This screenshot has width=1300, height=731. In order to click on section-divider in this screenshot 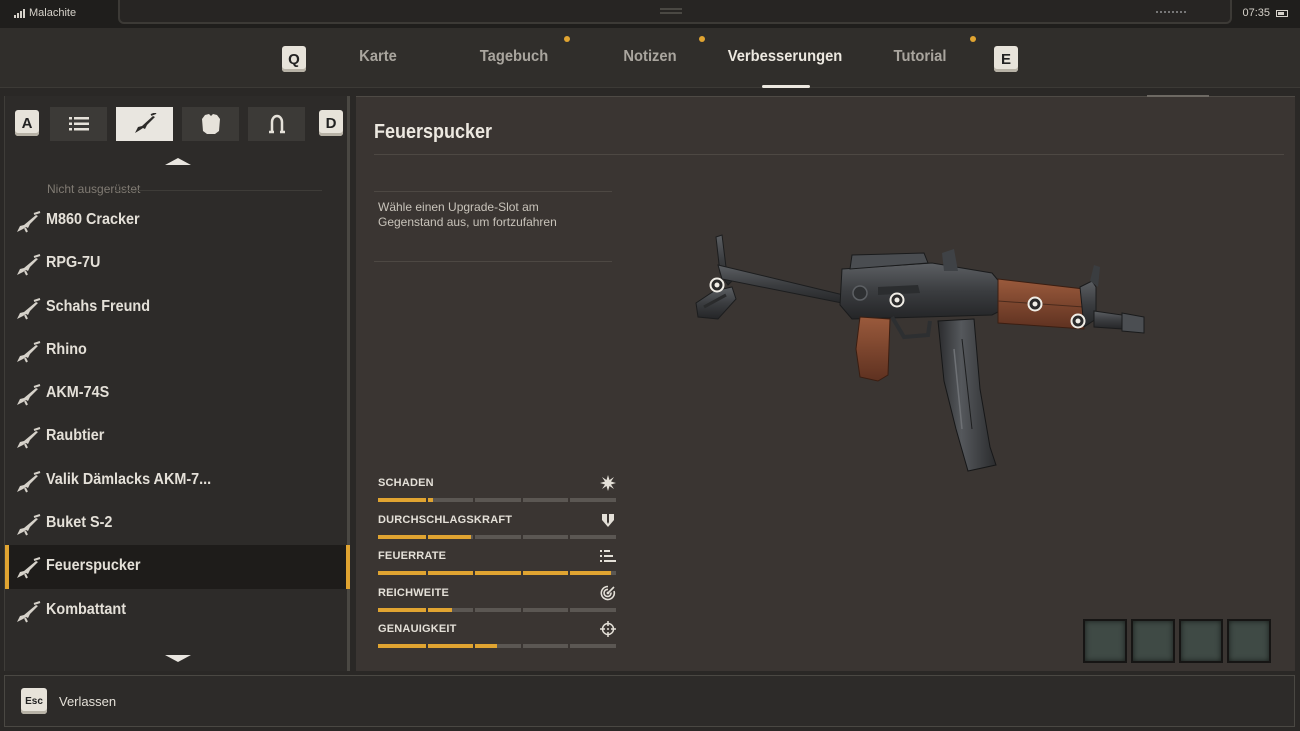, I will do `click(218, 190)`.